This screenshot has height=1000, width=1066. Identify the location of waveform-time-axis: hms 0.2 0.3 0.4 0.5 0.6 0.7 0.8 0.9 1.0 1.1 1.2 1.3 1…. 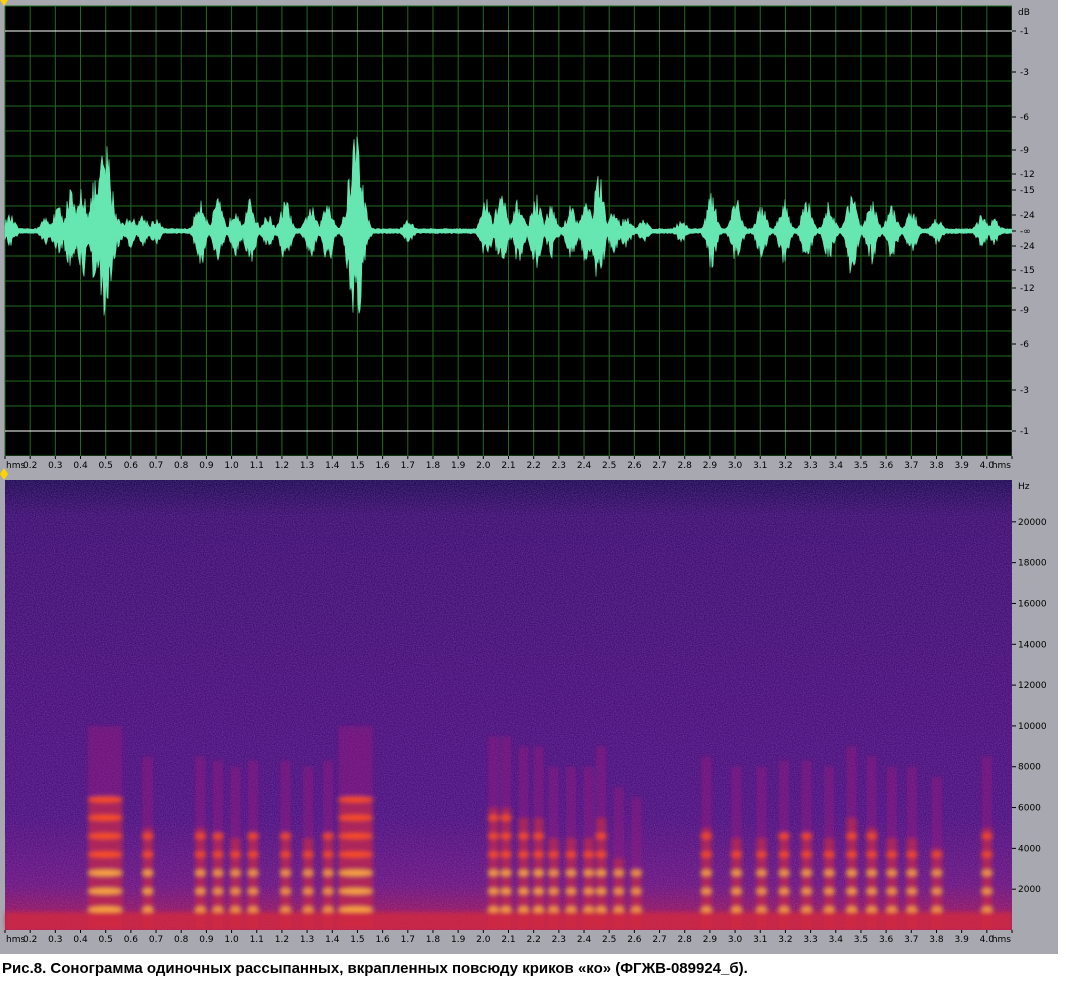
(508, 464).